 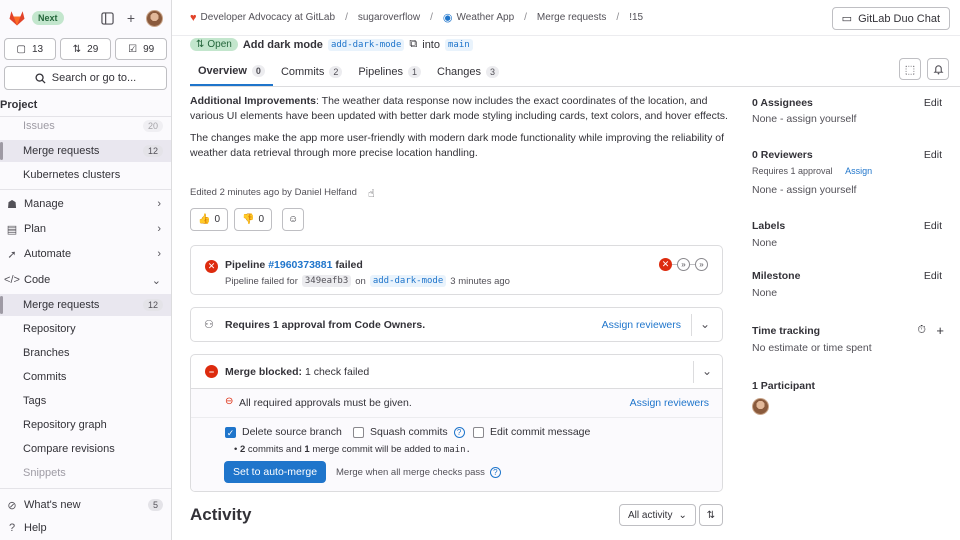 I want to click on rocket-icon: ➚, so click(x=12, y=254).